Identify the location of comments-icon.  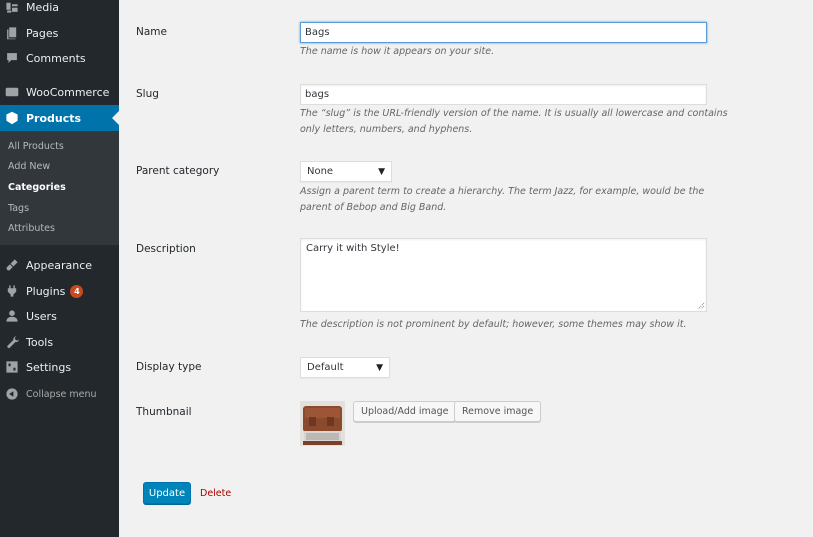
(12, 58).